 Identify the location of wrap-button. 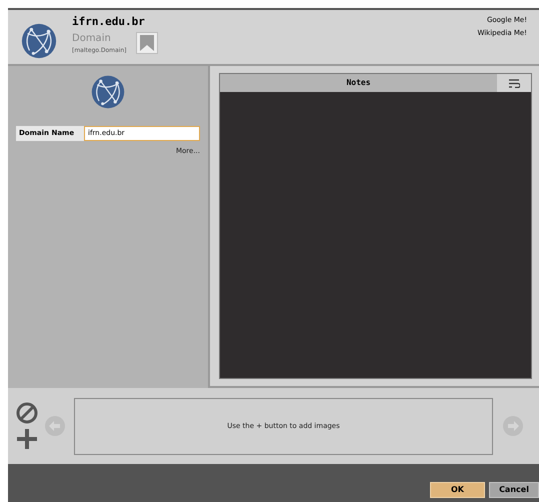
(514, 83).